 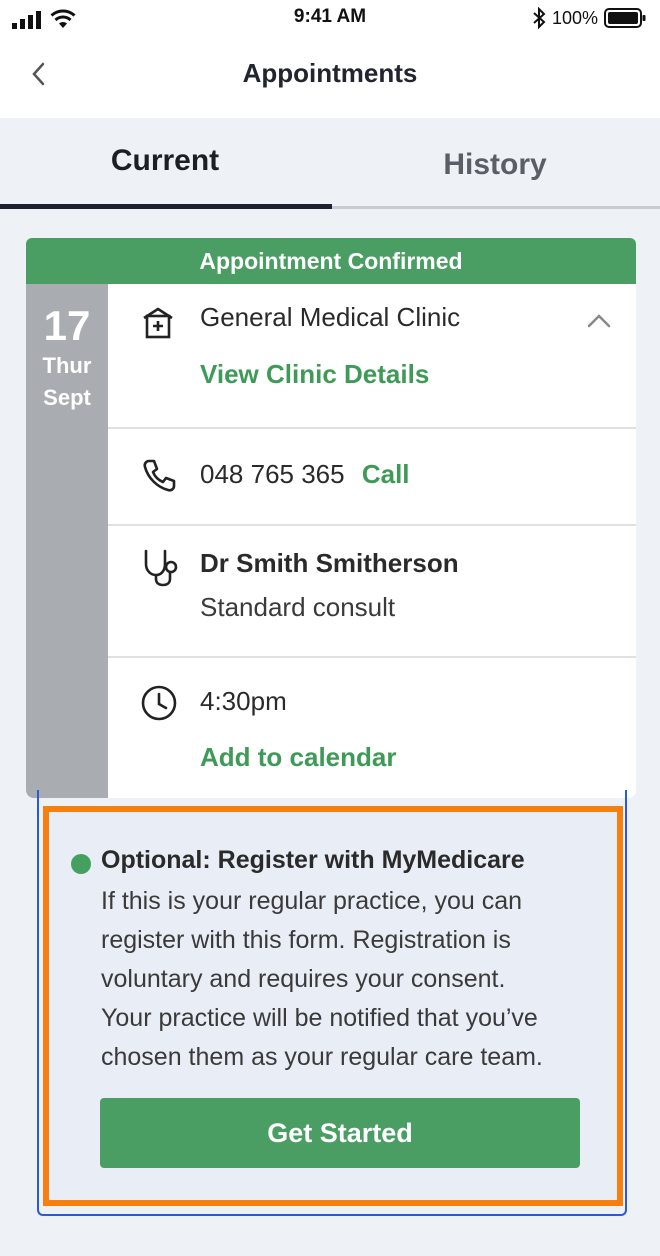 What do you see at coordinates (161, 568) in the screenshot?
I see `stethoscope-icon` at bounding box center [161, 568].